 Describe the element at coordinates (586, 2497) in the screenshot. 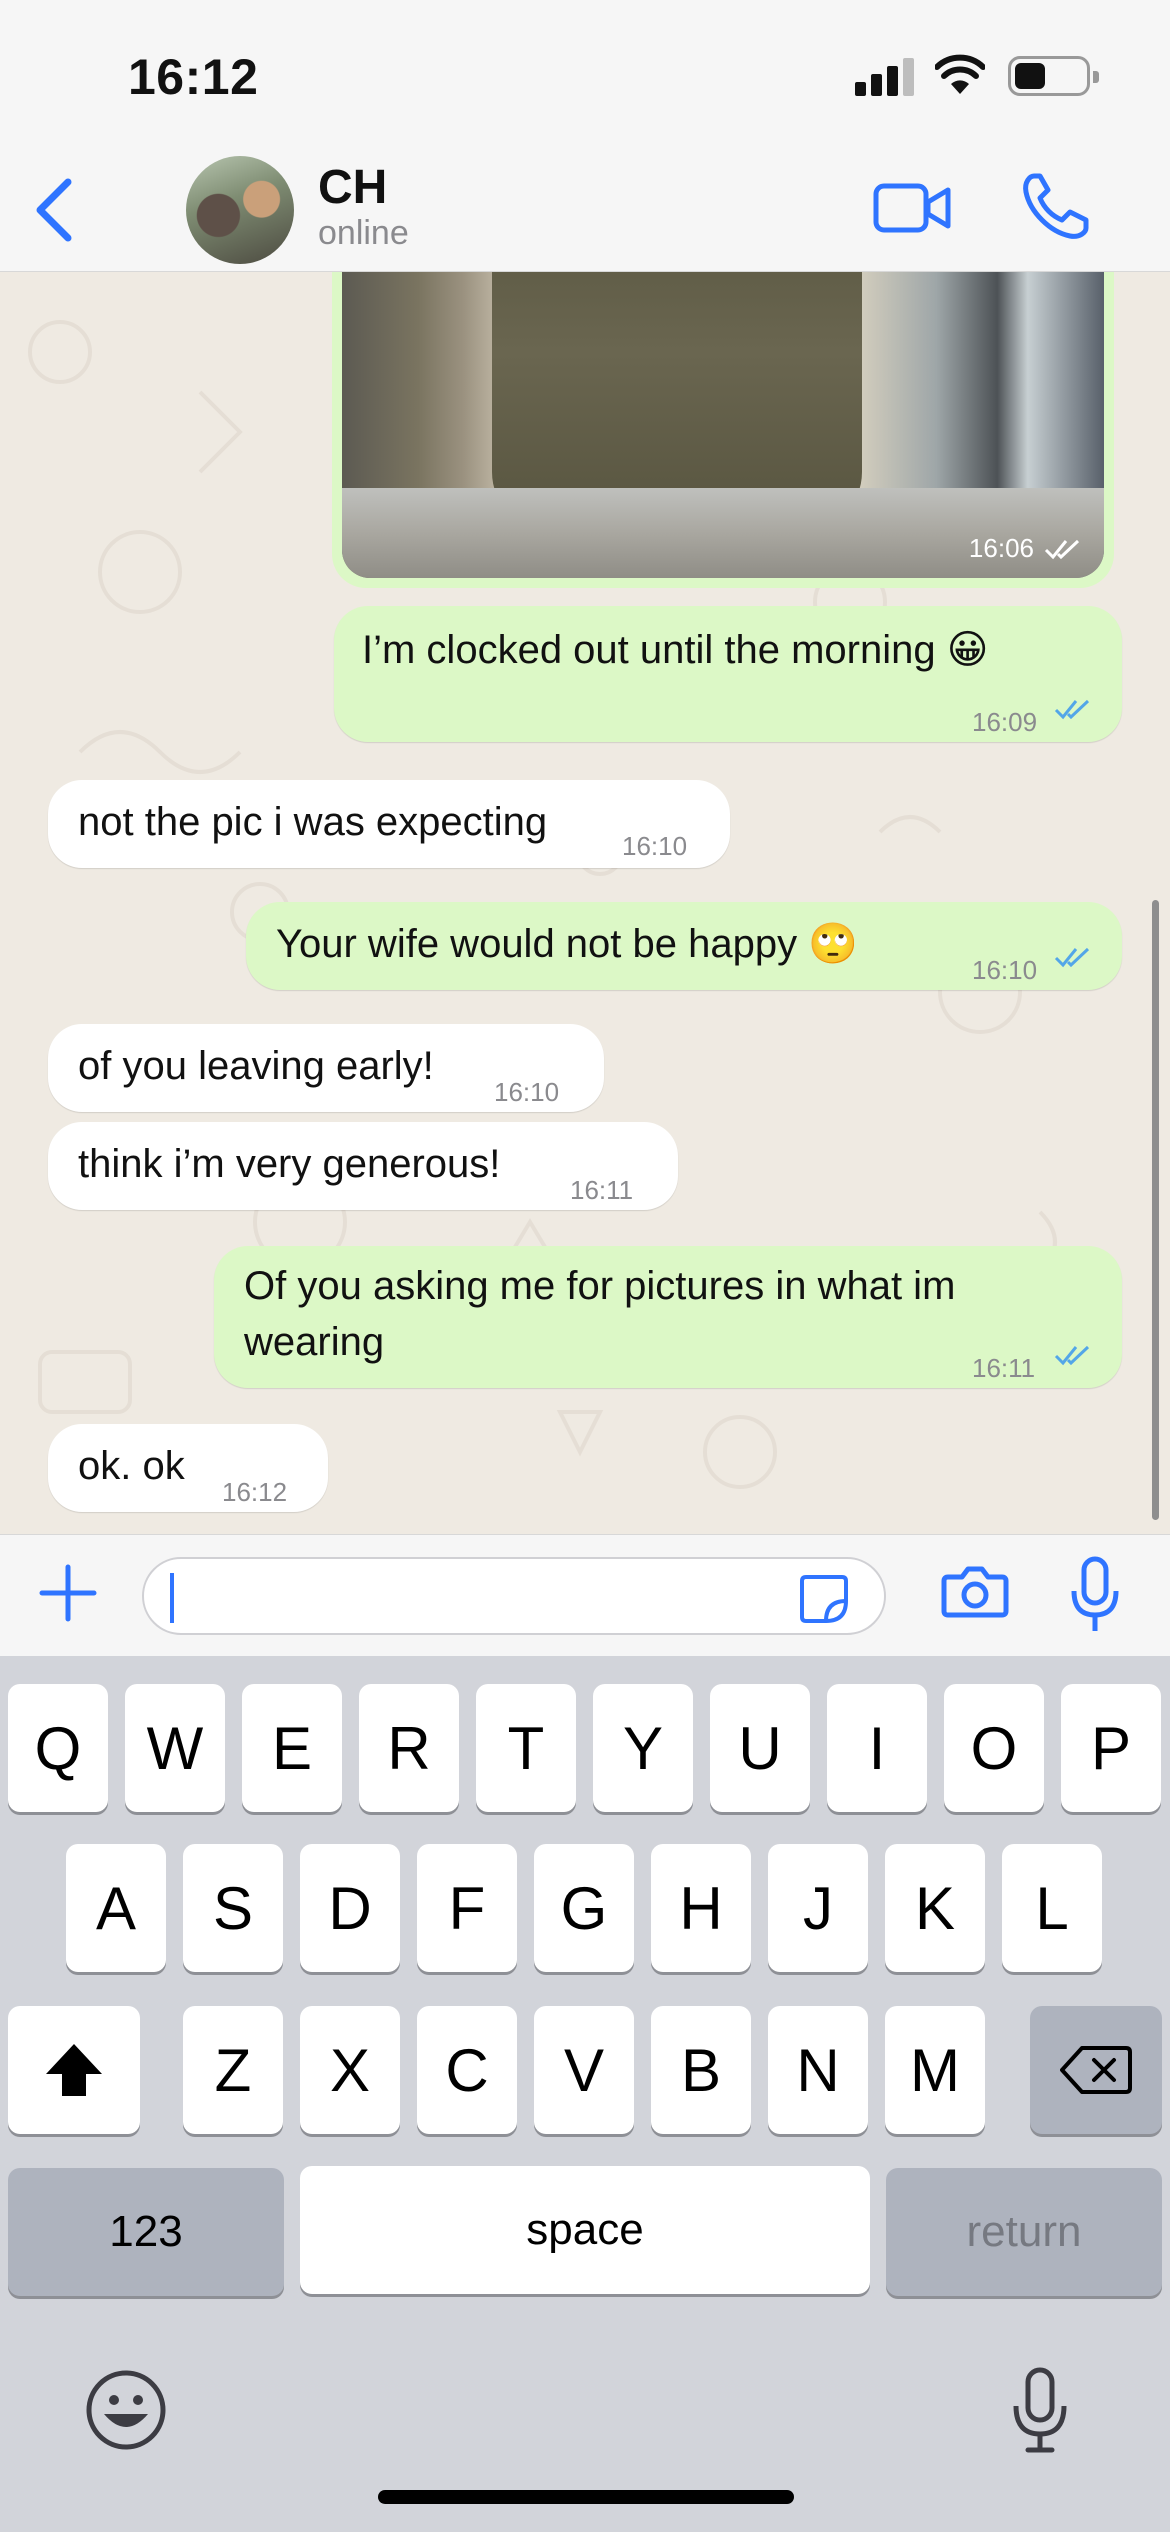

I see `home-indicator` at that location.